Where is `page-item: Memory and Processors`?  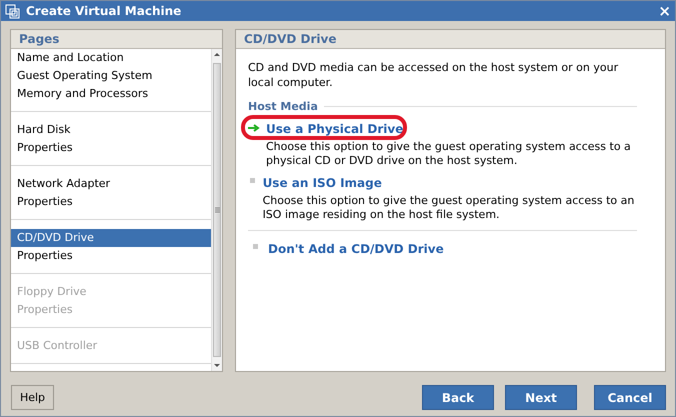 page-item: Memory and Processors is located at coordinates (111, 94).